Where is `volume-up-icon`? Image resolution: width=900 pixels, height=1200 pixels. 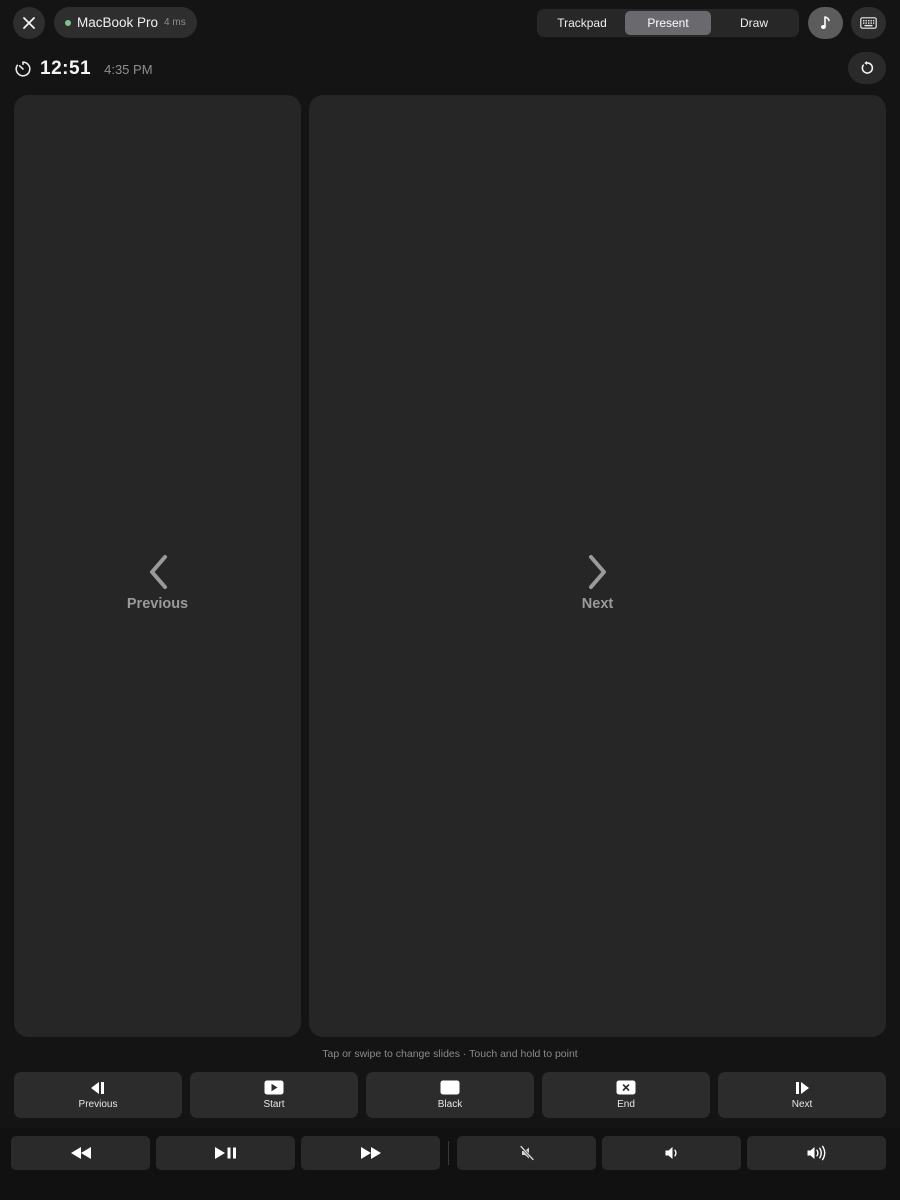 volume-up-icon is located at coordinates (816, 1153).